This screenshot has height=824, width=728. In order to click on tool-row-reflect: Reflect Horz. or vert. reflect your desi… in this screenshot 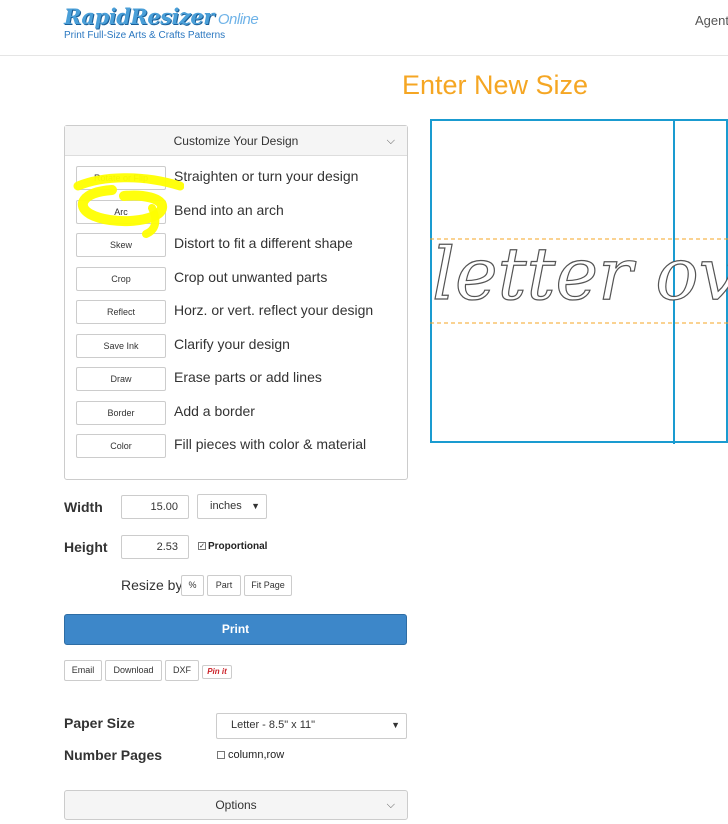, I will do `click(236, 312)`.